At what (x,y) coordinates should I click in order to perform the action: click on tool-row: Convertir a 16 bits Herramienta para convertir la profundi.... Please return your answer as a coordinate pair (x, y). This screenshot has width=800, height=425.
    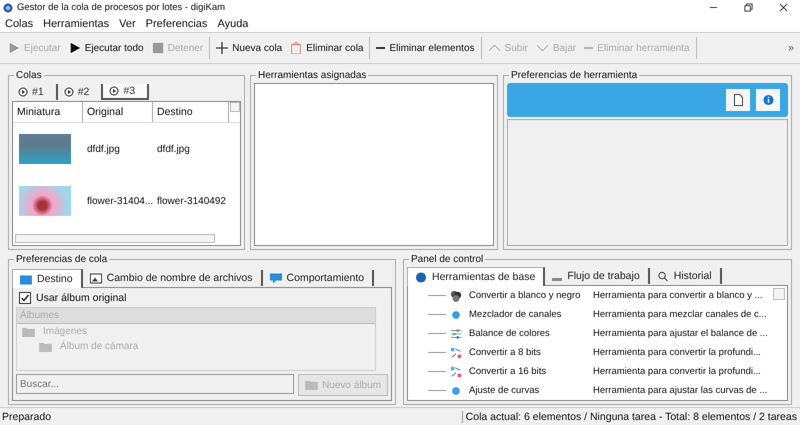
    Looking at the image, I should click on (593, 371).